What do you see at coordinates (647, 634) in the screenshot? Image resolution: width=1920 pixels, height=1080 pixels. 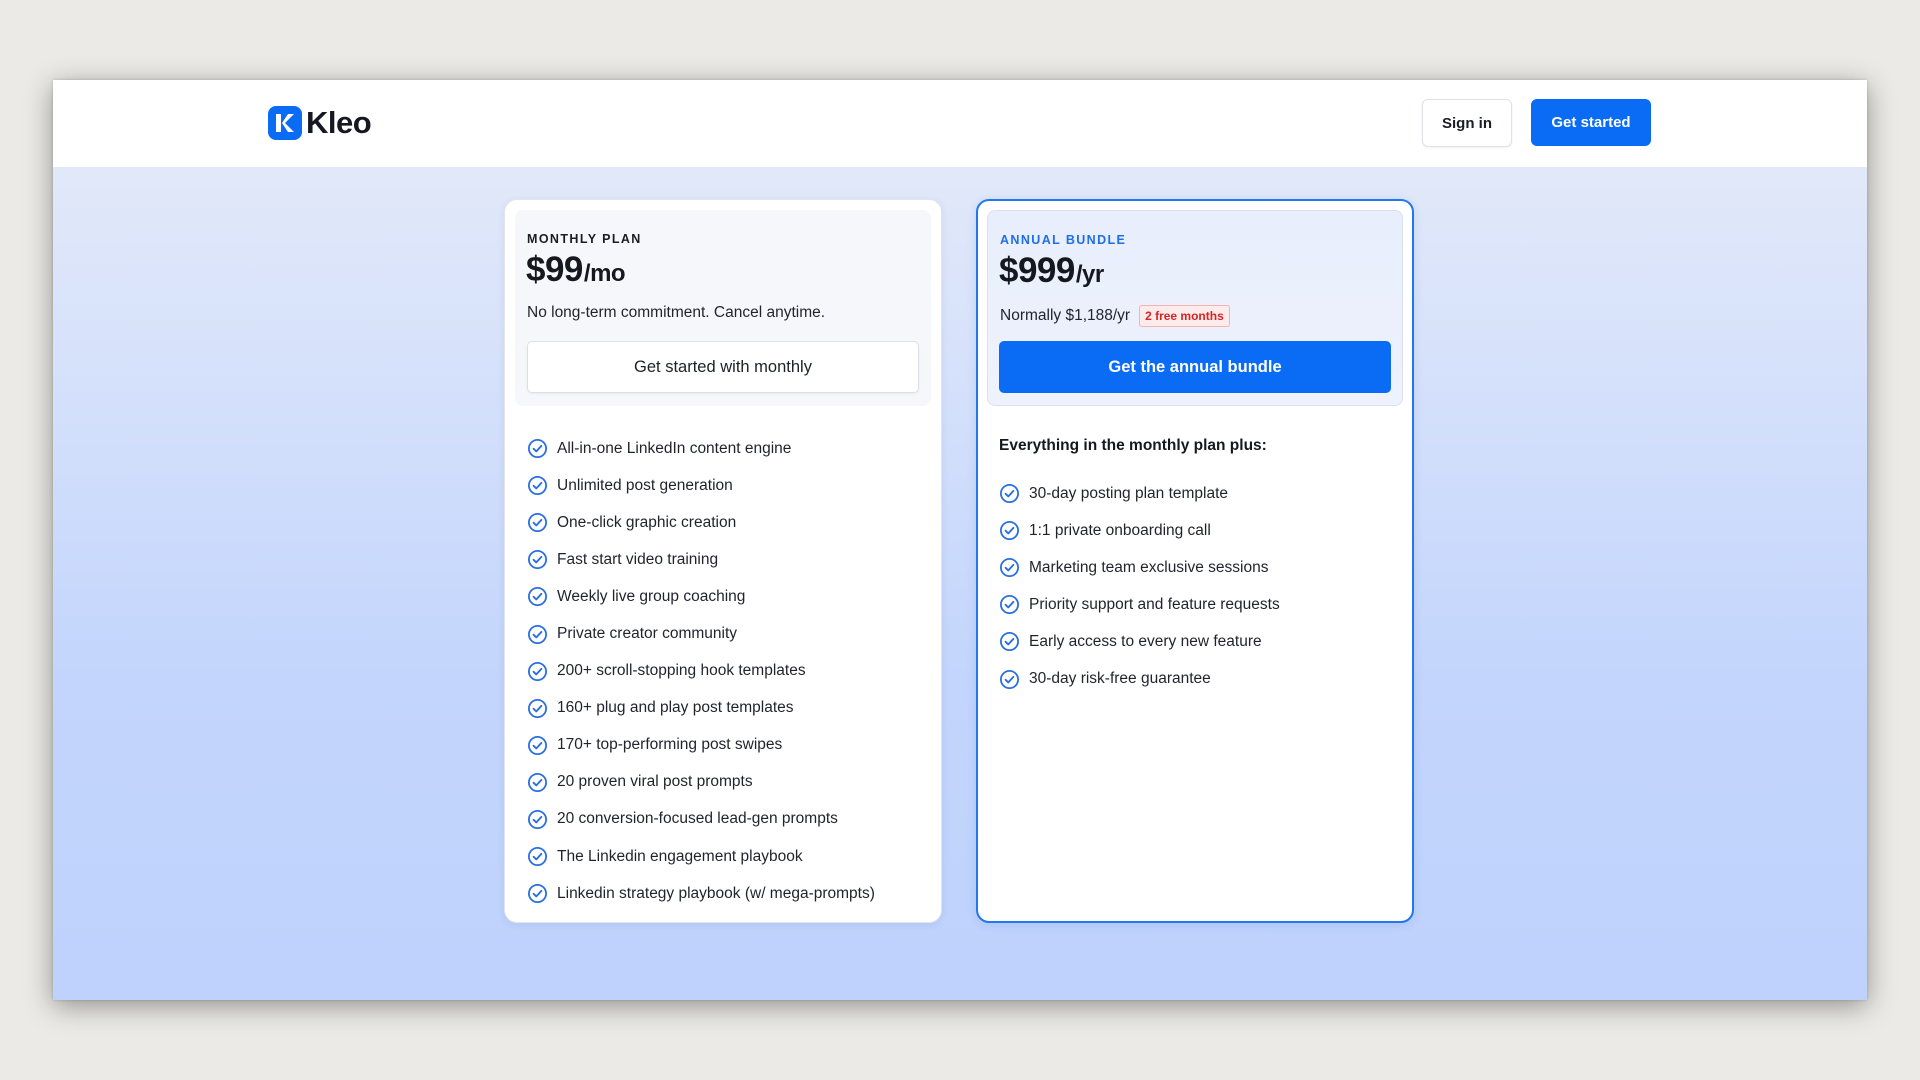 I see `feature-text: Private creator community` at bounding box center [647, 634].